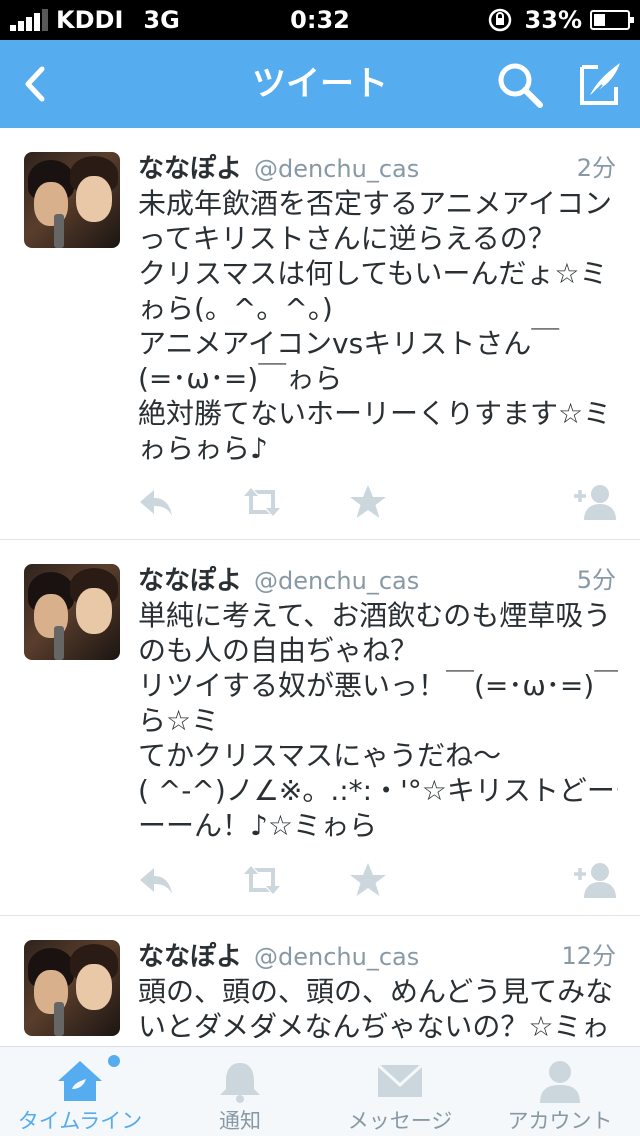  What do you see at coordinates (80, 1121) in the screenshot?
I see `tab-label: タイムライン` at bounding box center [80, 1121].